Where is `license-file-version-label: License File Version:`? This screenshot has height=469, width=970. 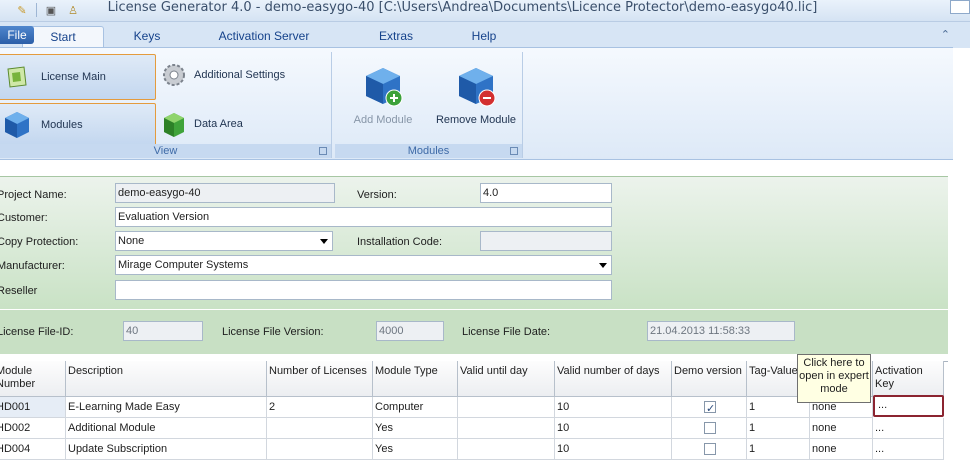
license-file-version-label: License File Version: is located at coordinates (273, 332).